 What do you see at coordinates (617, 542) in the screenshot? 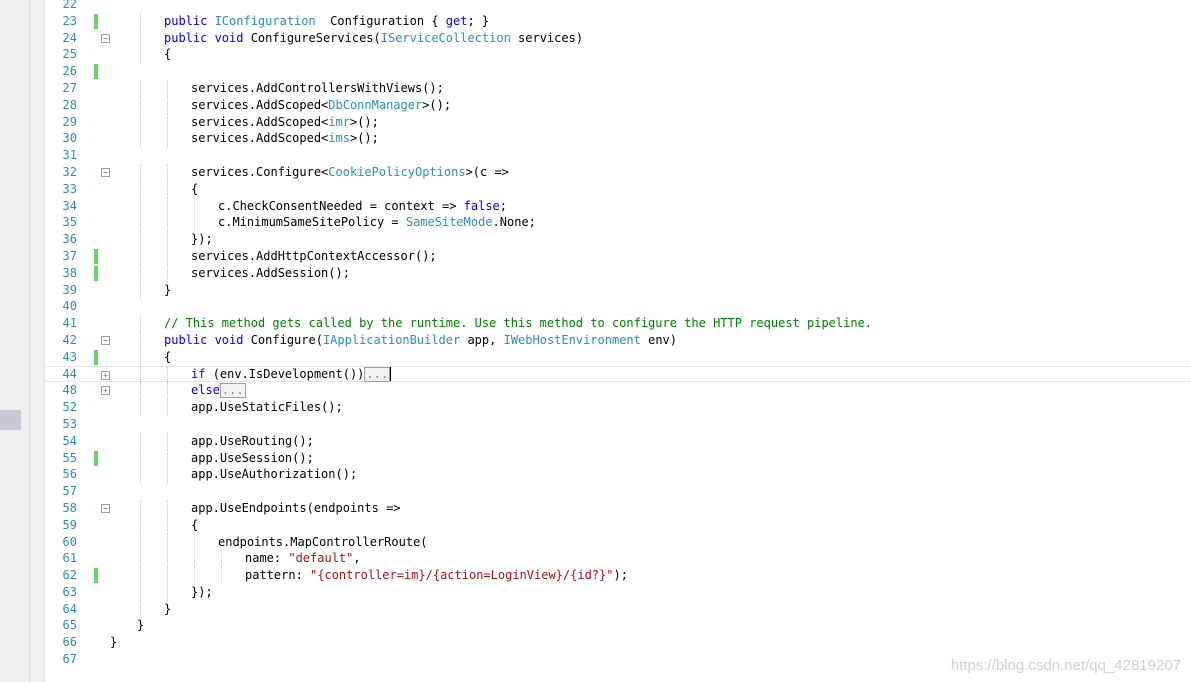
I see `code-line: 60 endpoints.MapControllerRoute(` at bounding box center [617, 542].